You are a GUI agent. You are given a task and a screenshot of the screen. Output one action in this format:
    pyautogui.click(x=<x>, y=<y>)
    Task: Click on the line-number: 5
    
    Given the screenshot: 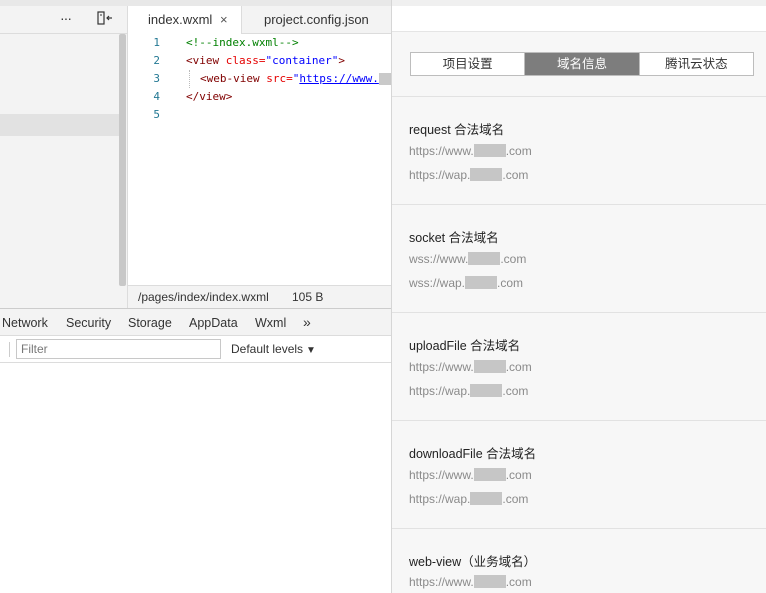 What is the action you would take?
    pyautogui.click(x=156, y=114)
    